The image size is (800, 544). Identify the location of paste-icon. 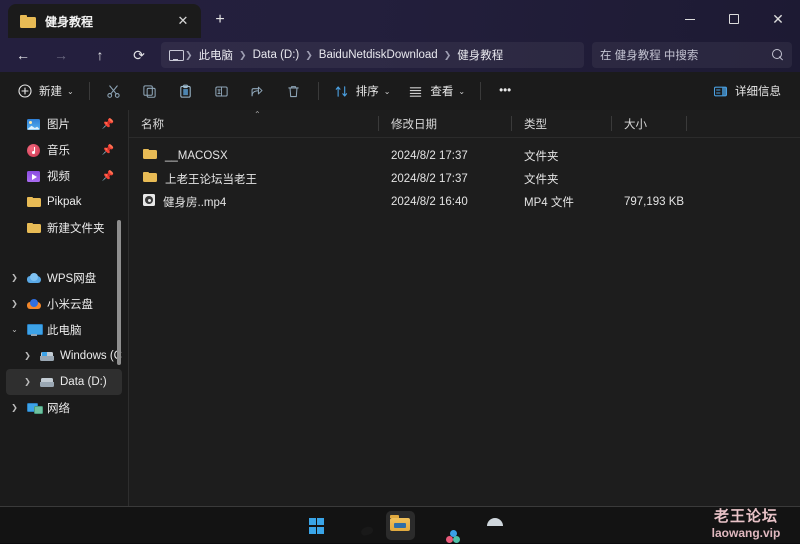
(185, 91).